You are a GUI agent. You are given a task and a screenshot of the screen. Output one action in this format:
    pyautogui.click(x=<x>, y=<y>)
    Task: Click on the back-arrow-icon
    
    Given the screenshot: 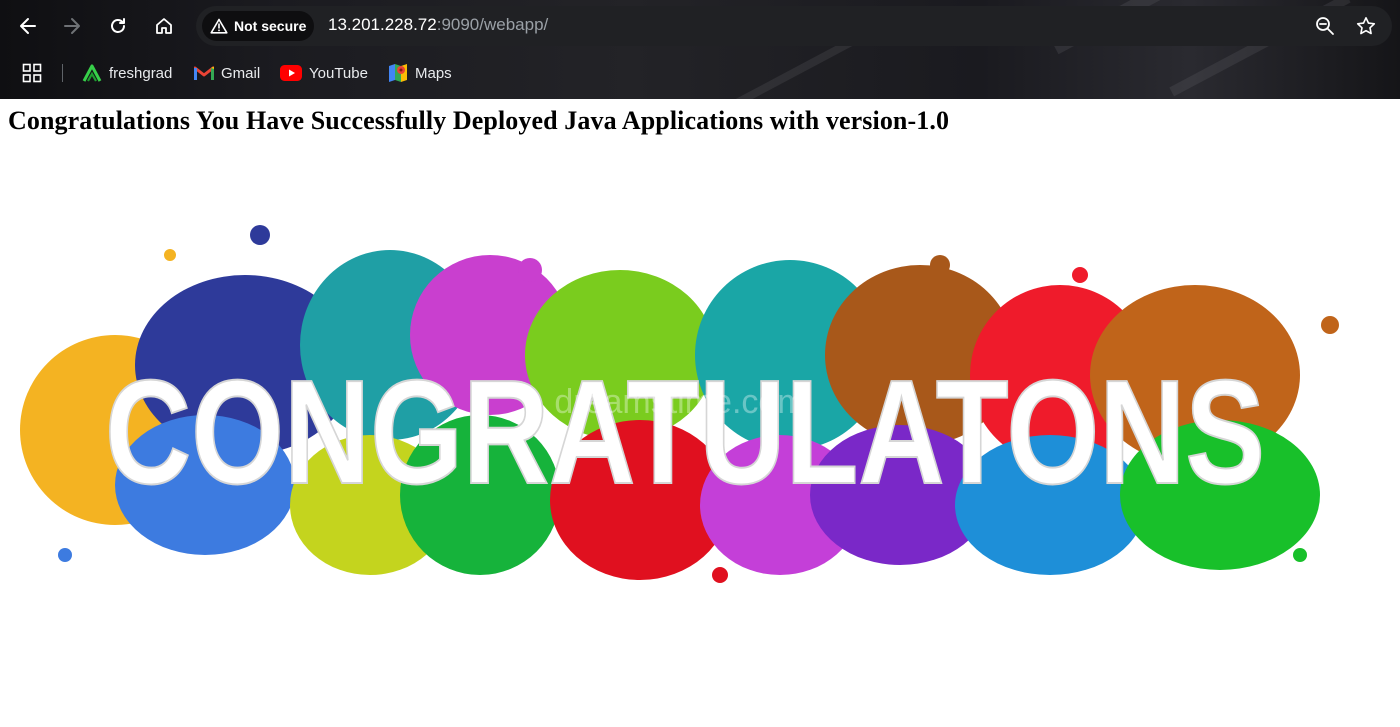 What is the action you would take?
    pyautogui.click(x=28, y=26)
    